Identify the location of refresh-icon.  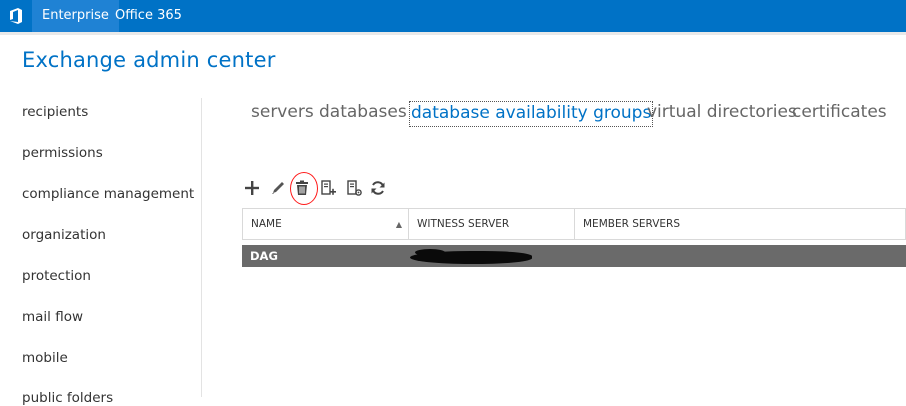
(378, 188).